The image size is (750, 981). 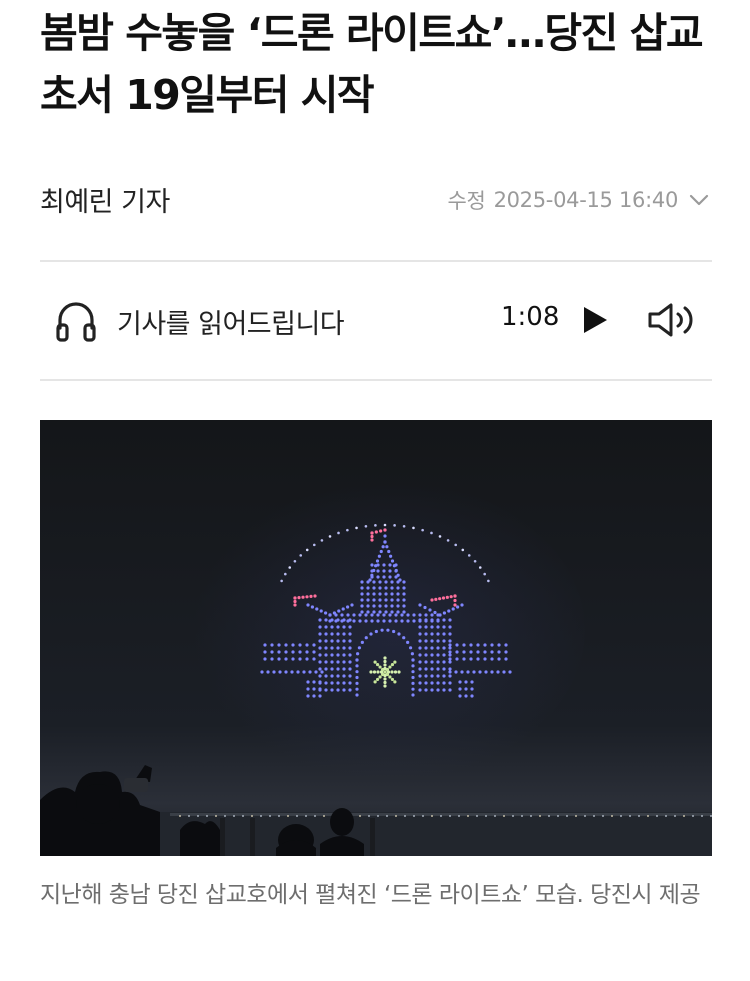 What do you see at coordinates (376, 198) in the screenshot?
I see `byline: 최예린 기자 수정 2025-04-15 16:40` at bounding box center [376, 198].